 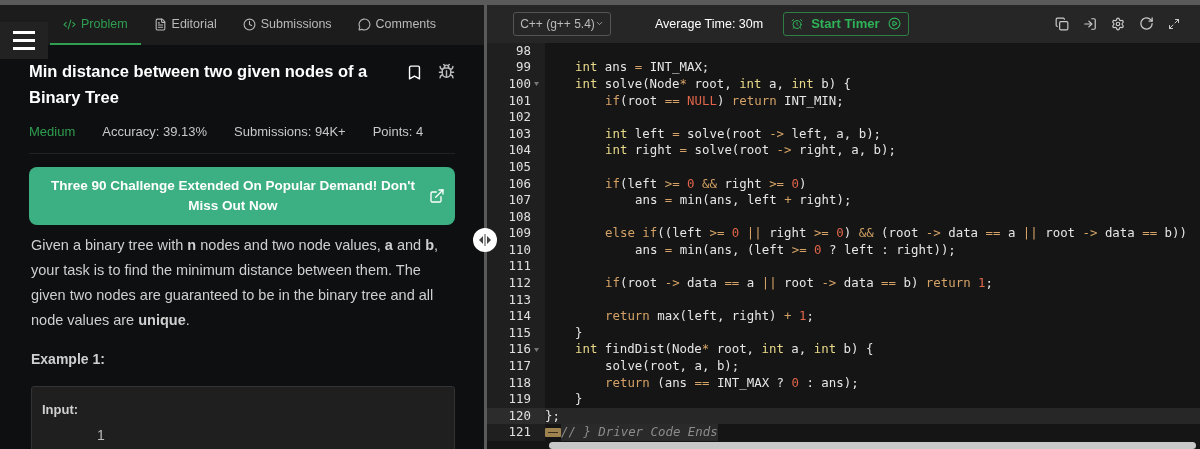 What do you see at coordinates (185, 25) in the screenshot?
I see `tab: Editorial` at bounding box center [185, 25].